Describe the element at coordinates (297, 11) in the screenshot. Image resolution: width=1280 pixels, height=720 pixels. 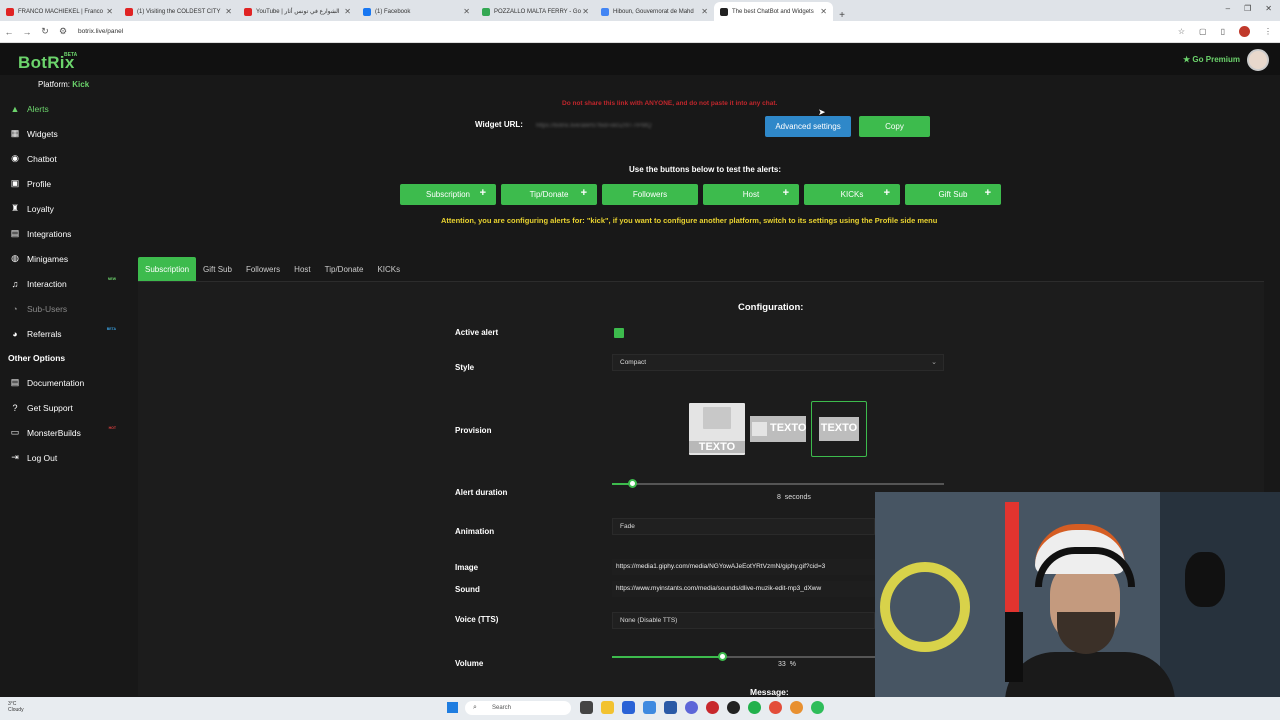
I see `browser-tab: YouTube | الشوارع في تونس أثار ✕` at that location.